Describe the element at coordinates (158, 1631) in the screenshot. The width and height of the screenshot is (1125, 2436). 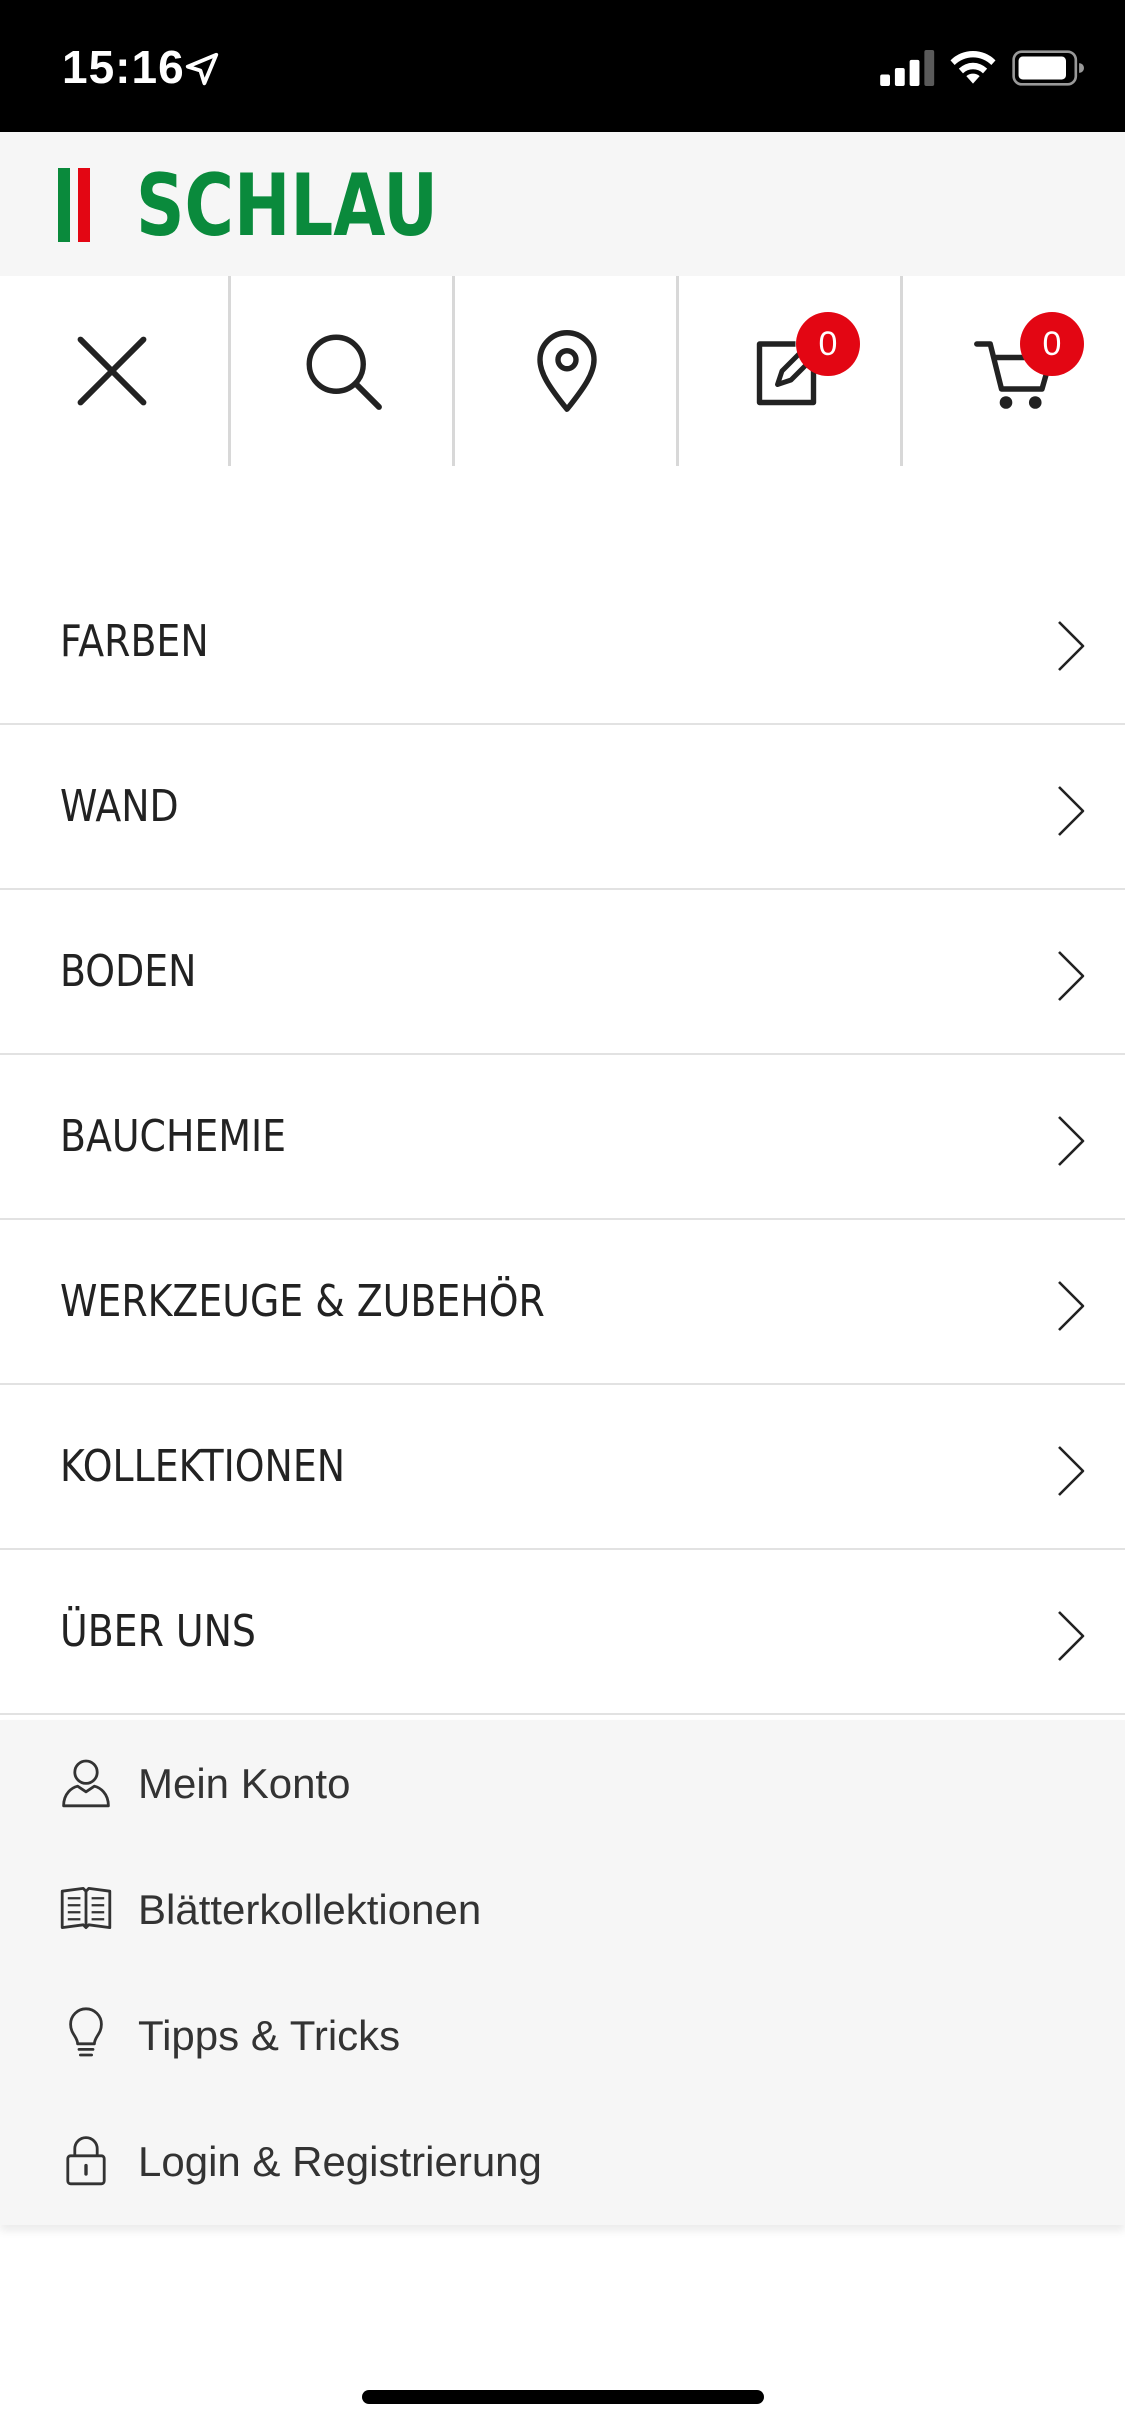
I see `menu-item-label: ÜBER UNS` at that location.